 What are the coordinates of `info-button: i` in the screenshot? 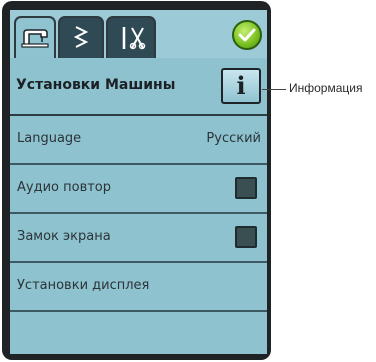 It's located at (241, 86).